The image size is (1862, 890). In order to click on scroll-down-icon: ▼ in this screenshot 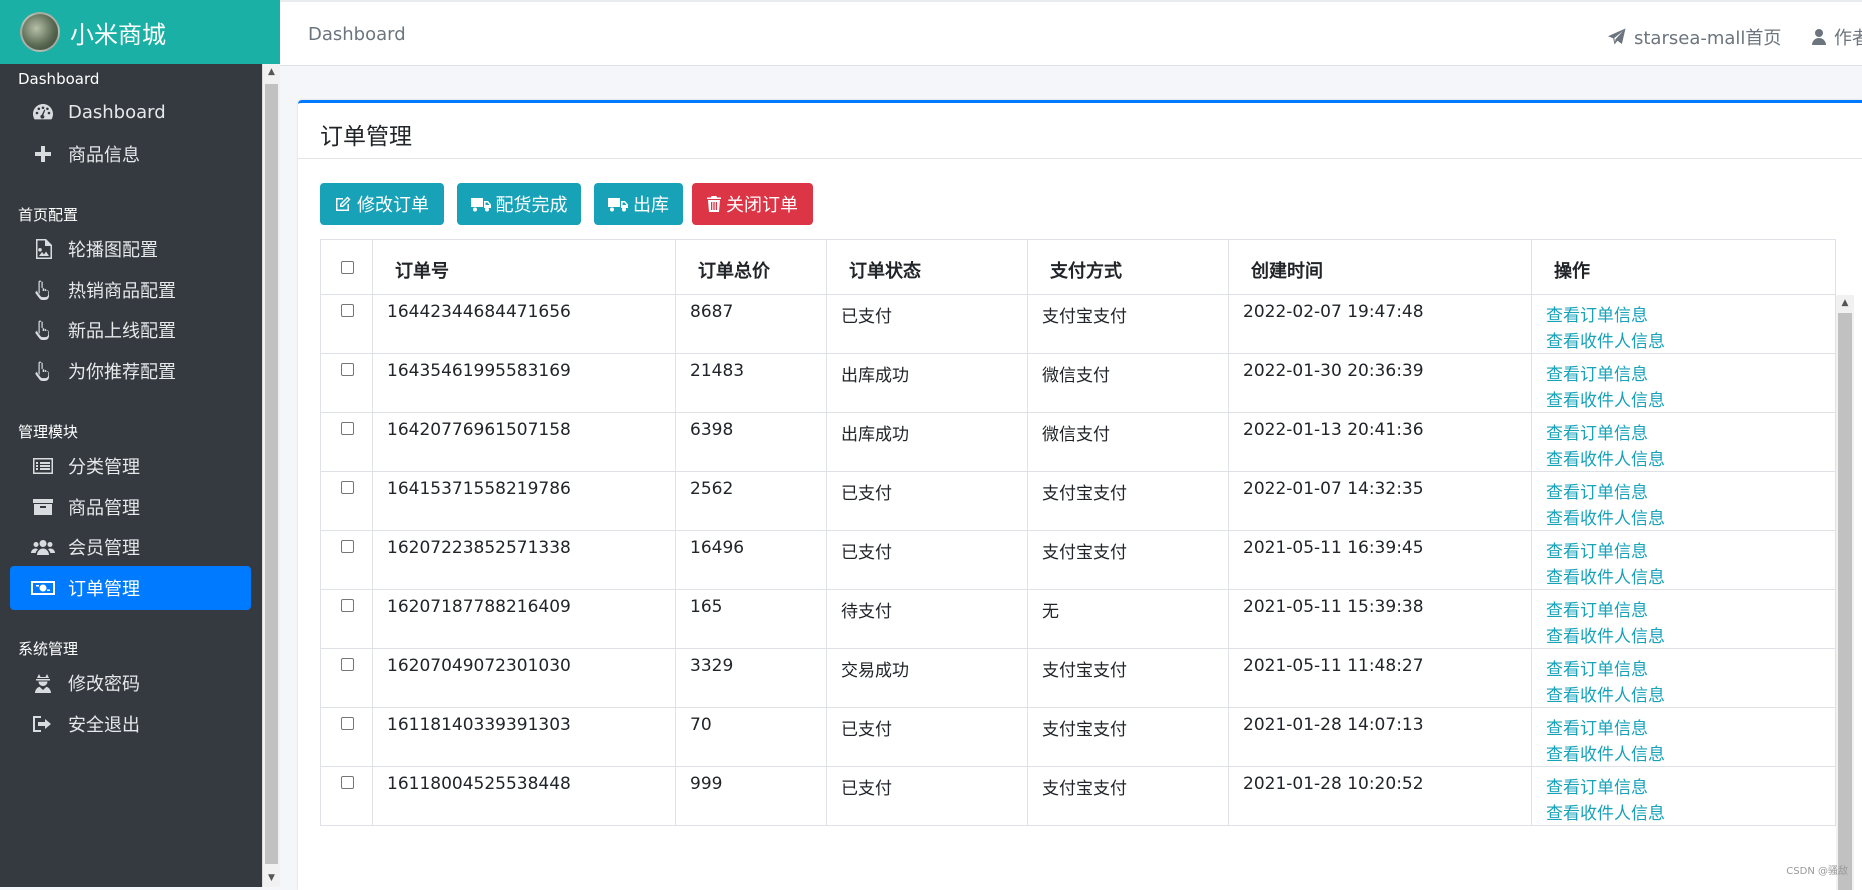, I will do `click(271, 878)`.